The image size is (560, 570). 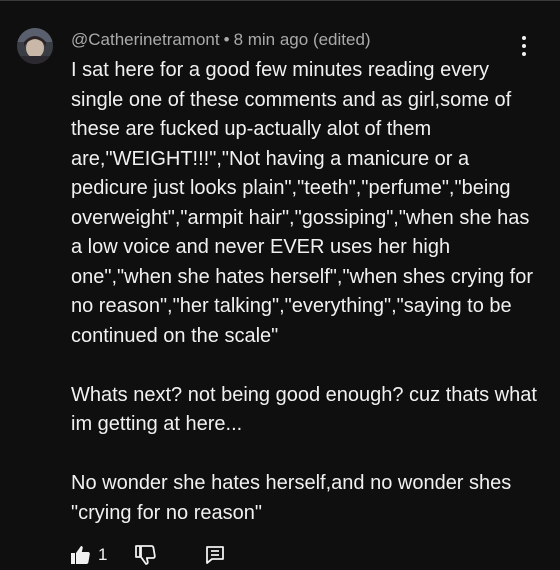 I want to click on more-vert-icon-dot, so click(x=524, y=46).